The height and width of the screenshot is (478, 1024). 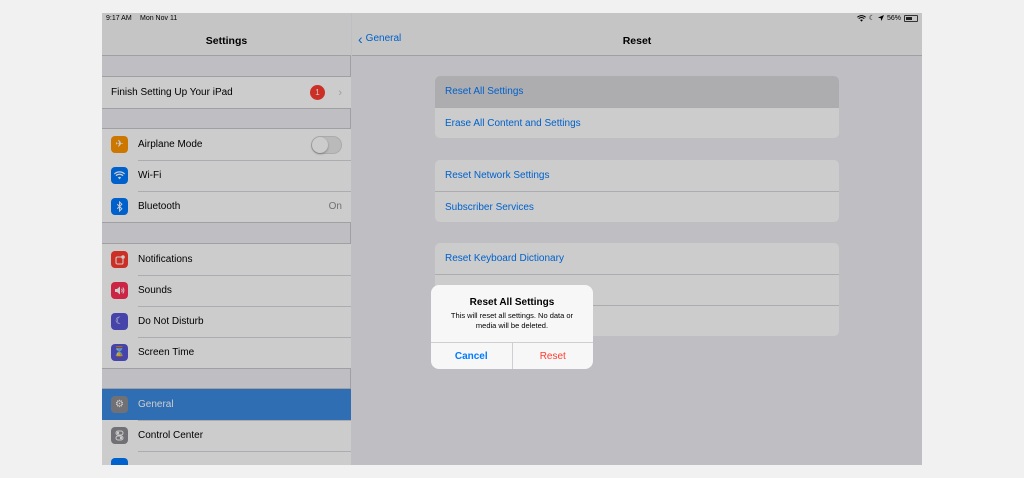 I want to click on confirm-reset-button: Reset, so click(x=553, y=356).